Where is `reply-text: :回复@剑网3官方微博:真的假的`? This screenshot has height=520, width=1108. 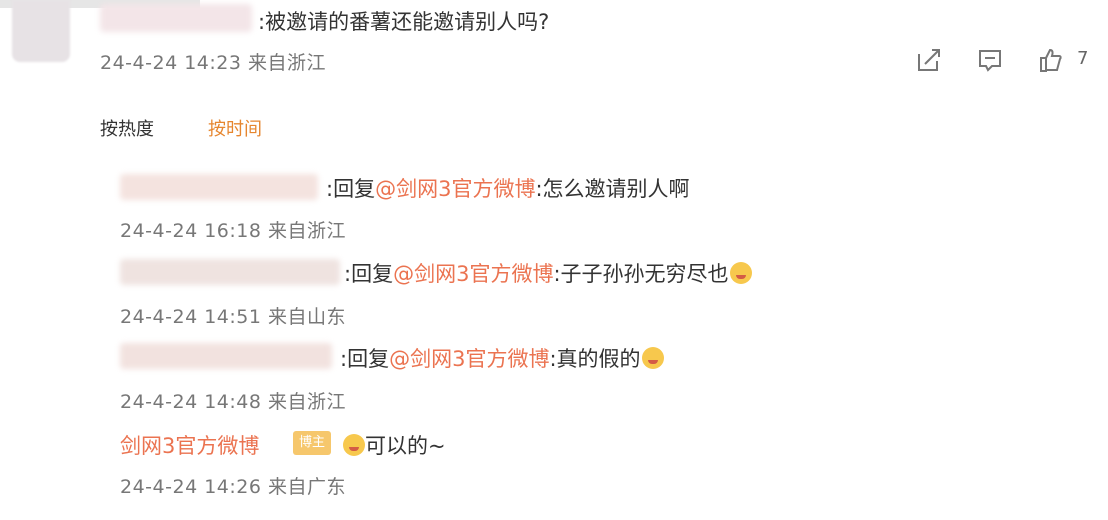 reply-text: :回复@剑网3官方微博:真的假的 is located at coordinates (502, 358).